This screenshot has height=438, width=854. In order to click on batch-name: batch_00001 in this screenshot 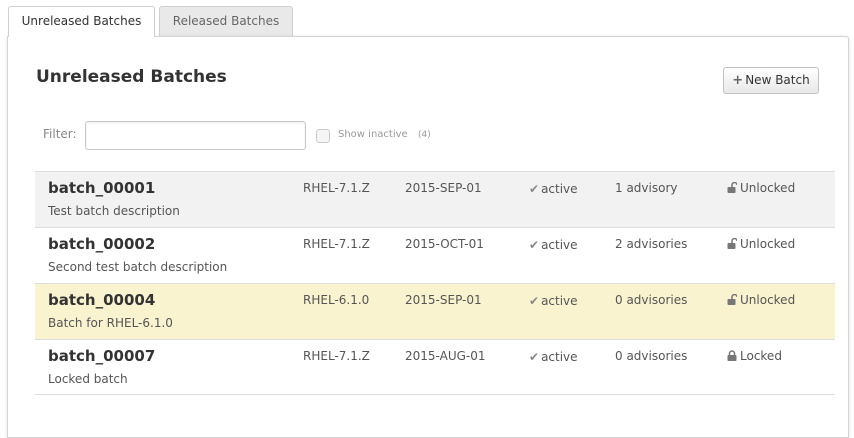, I will do `click(101, 188)`.